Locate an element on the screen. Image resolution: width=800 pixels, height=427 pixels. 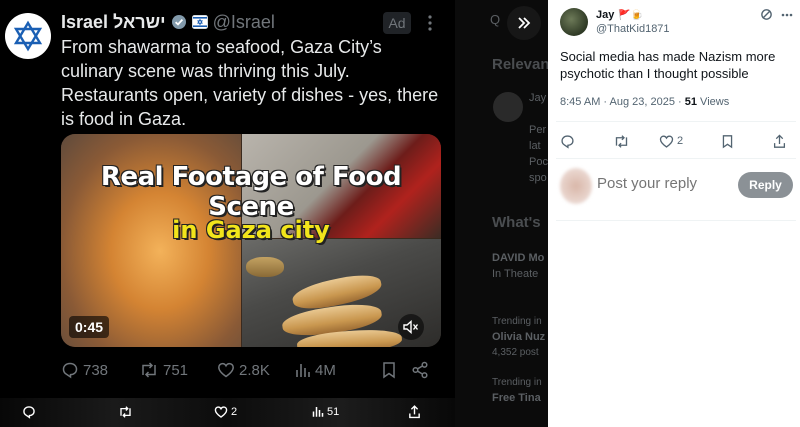
views-count: 4M is located at coordinates (325, 370).